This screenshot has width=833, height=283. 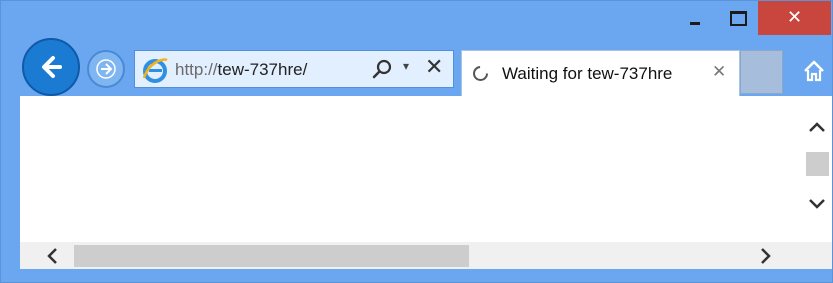 I want to click on scroll-up-icon, so click(x=817, y=127).